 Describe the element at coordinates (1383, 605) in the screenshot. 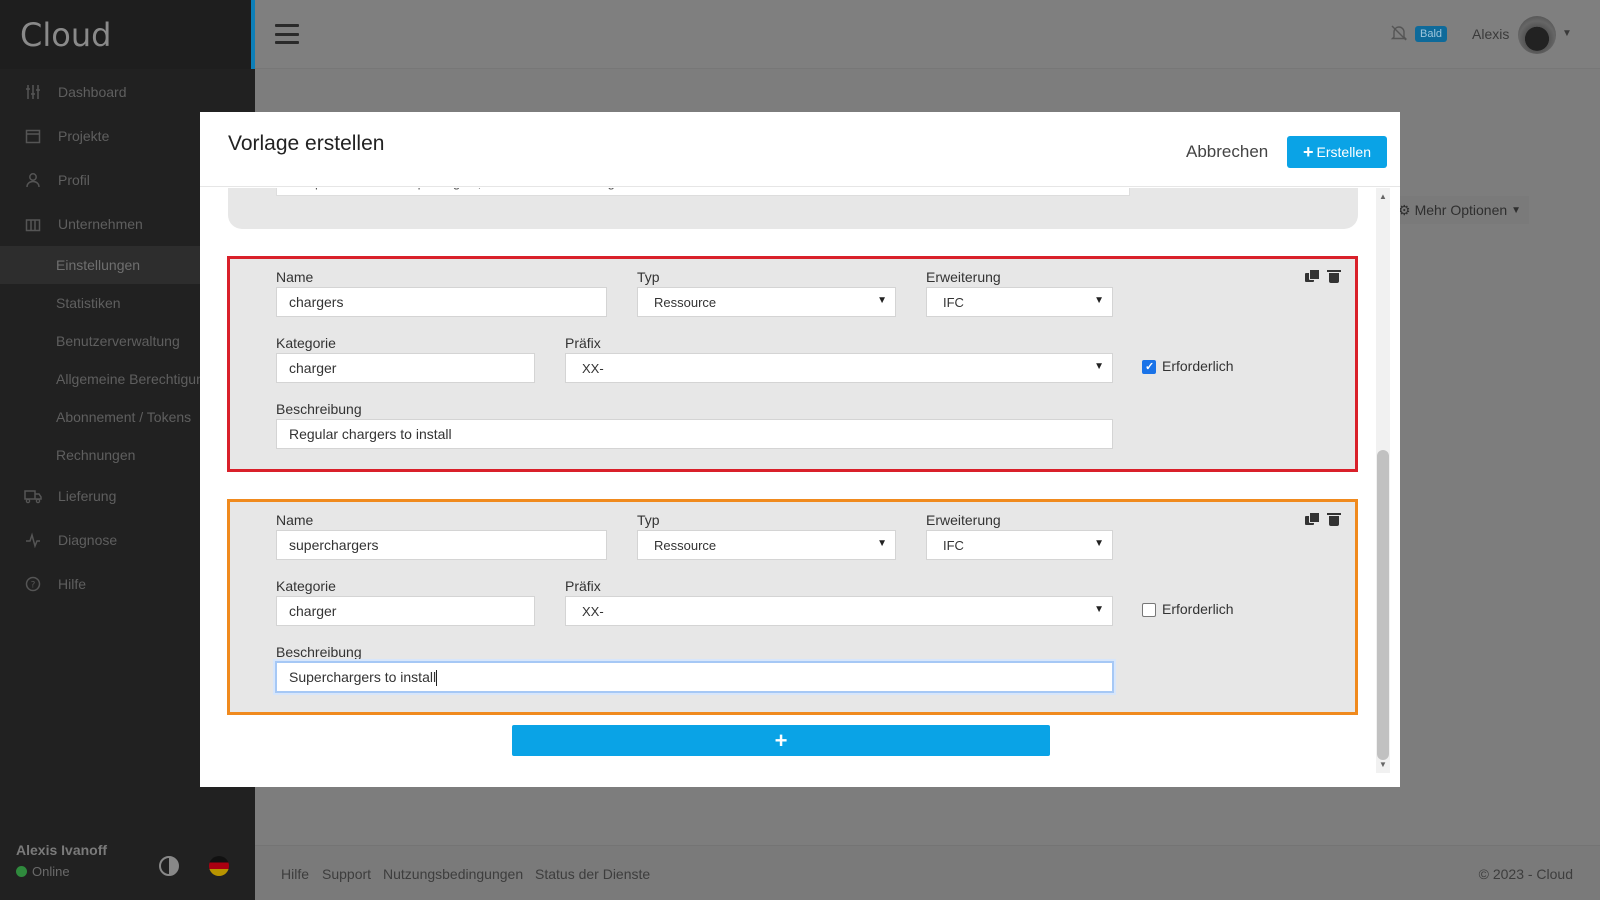

I see `scrollbar-thumb` at that location.